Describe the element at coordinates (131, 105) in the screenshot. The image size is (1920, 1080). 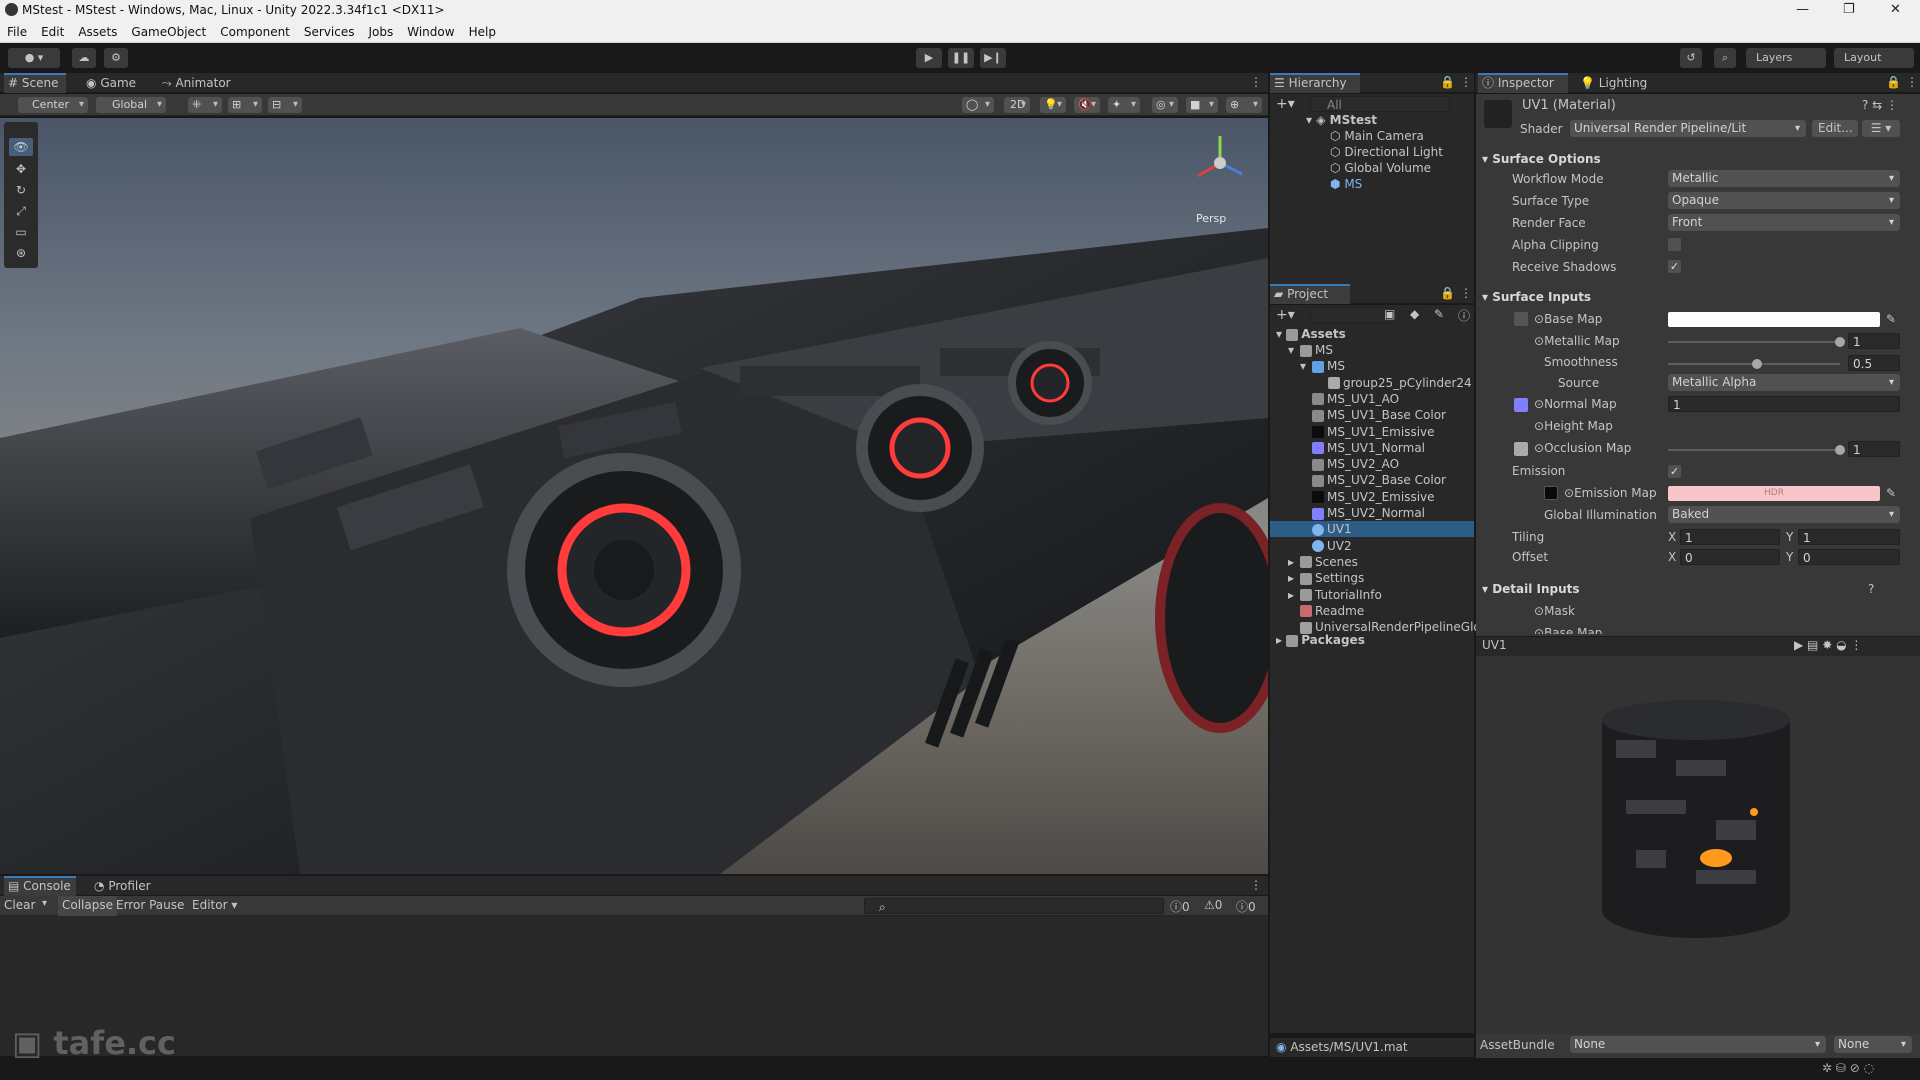
I see `space-dropdown: Global` at that location.